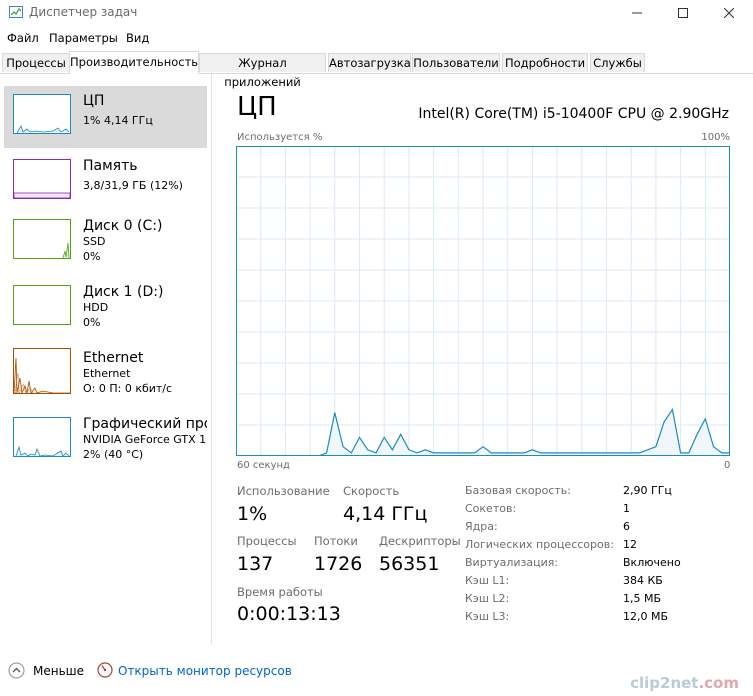 The height and width of the screenshot is (696, 753). Describe the element at coordinates (205, 671) in the screenshot. I see `open-resource-monitor-link: Открыть монитор ресурсов` at that location.